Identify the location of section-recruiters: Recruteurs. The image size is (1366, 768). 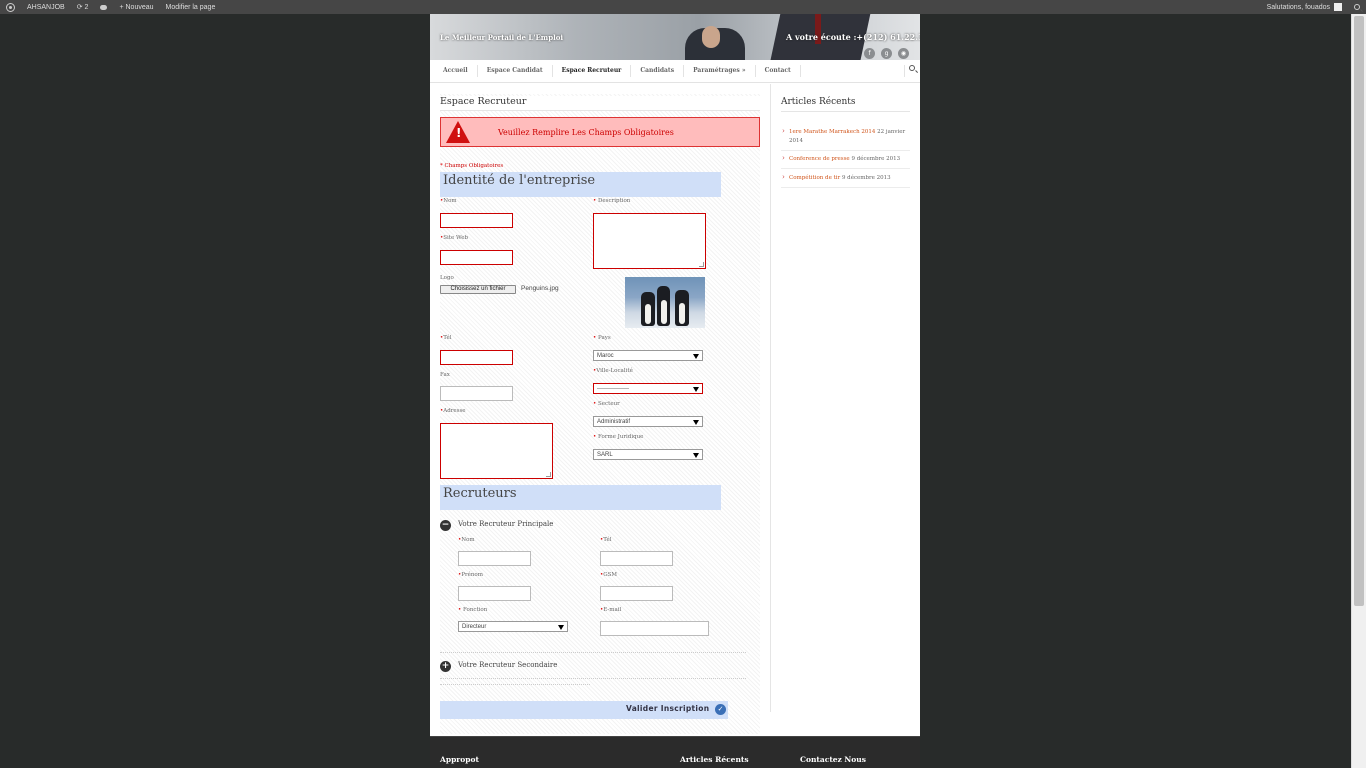
(580, 497).